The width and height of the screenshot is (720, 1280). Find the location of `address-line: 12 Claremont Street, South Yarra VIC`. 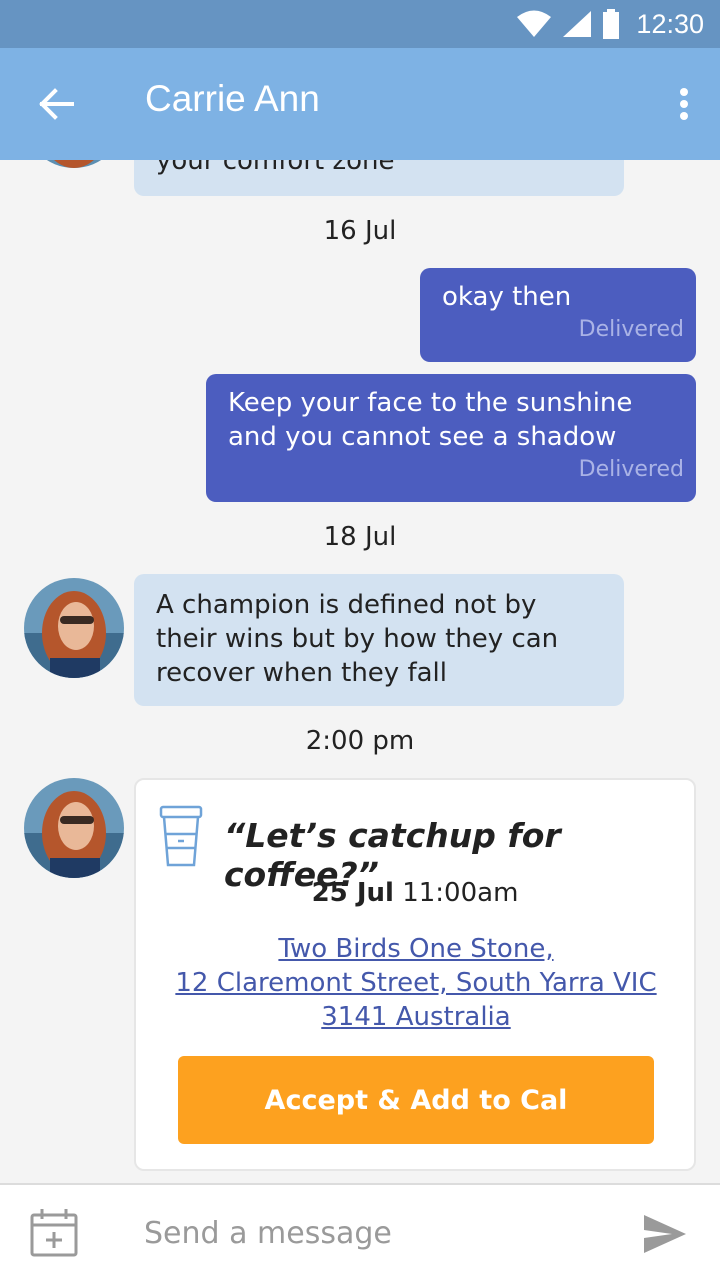

address-line: 12 Claremont Street, South Yarra VIC is located at coordinates (416, 983).